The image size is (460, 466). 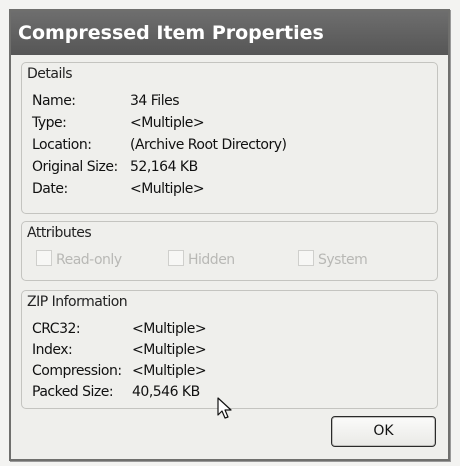 I want to click on detail-label: Location:, so click(x=62, y=145).